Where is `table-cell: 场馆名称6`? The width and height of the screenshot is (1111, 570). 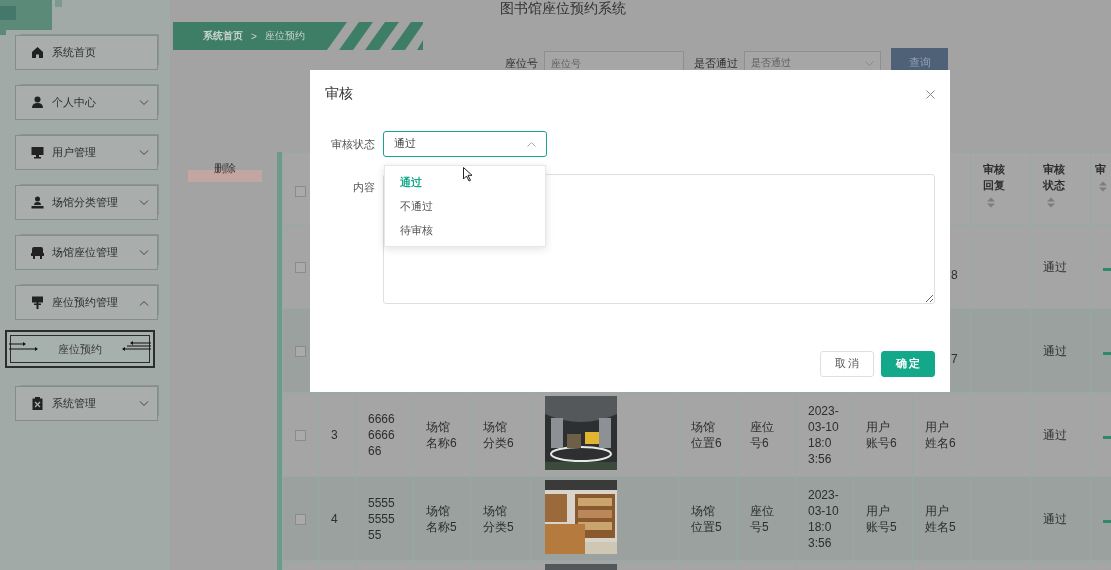
table-cell: 场馆名称6 is located at coordinates (442, 434).